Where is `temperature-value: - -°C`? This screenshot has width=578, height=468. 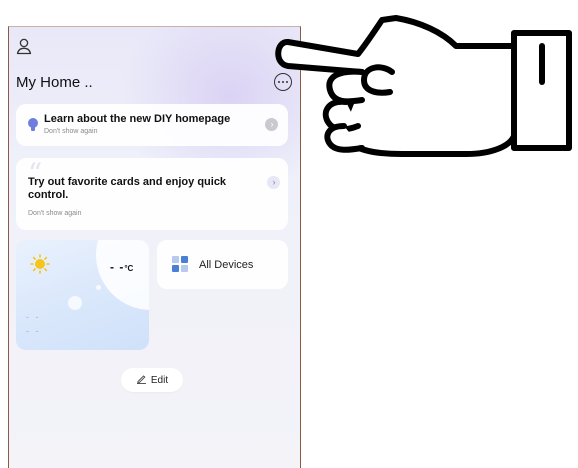 temperature-value: - -°C is located at coordinates (121, 267).